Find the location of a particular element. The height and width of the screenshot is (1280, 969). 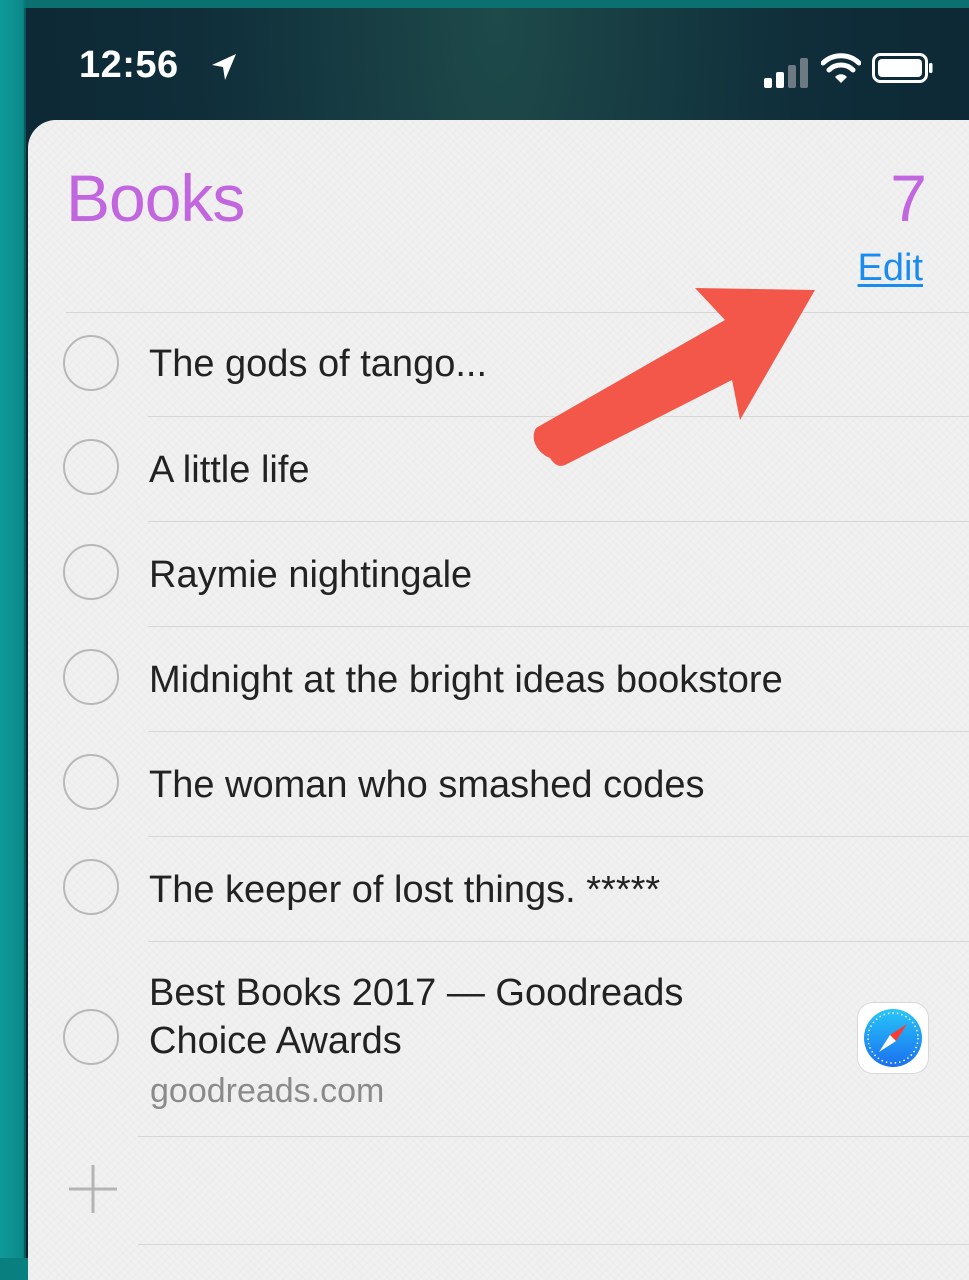

plus-icon is located at coordinates (93, 1189).